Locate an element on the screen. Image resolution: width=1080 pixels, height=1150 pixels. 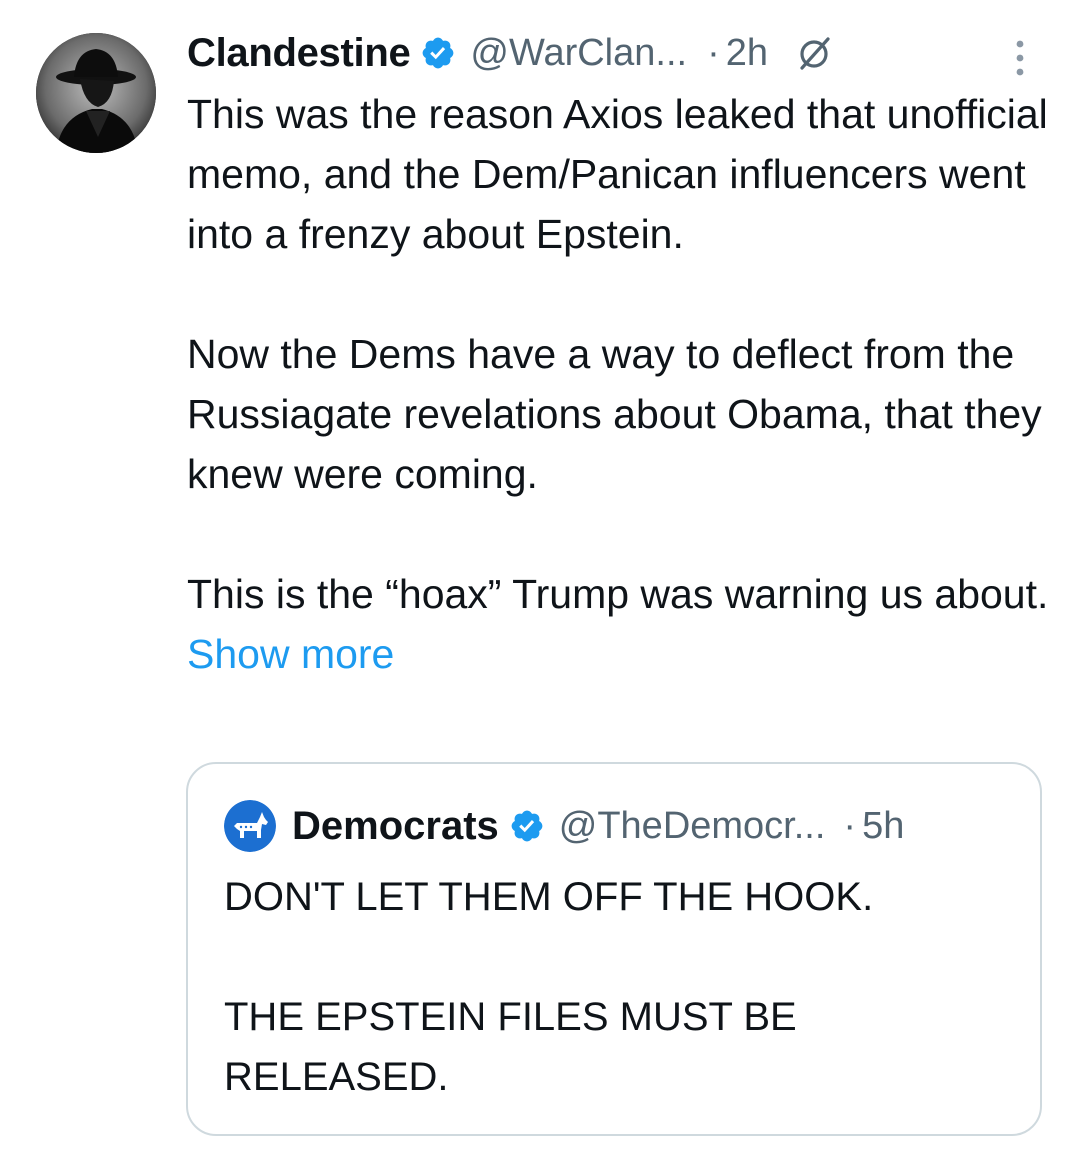
quoted-tweet-time: 5h is located at coordinates (883, 826).